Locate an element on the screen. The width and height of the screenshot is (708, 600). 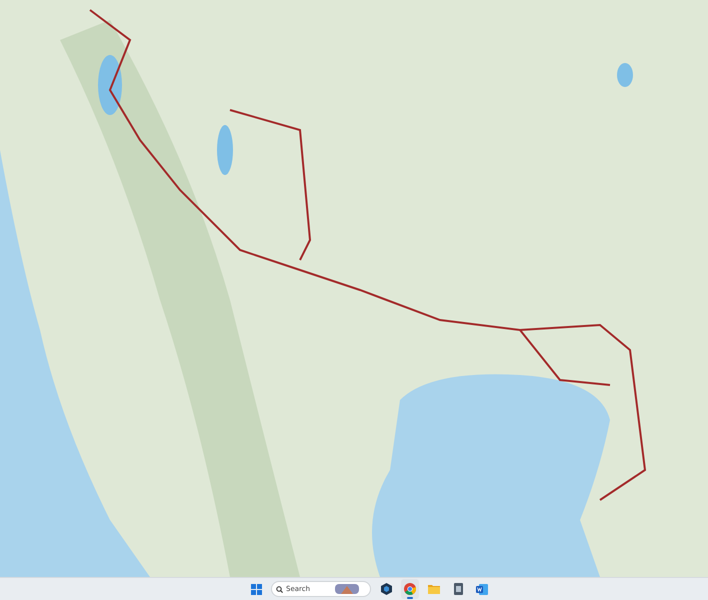
search-icon is located at coordinates (279, 589).